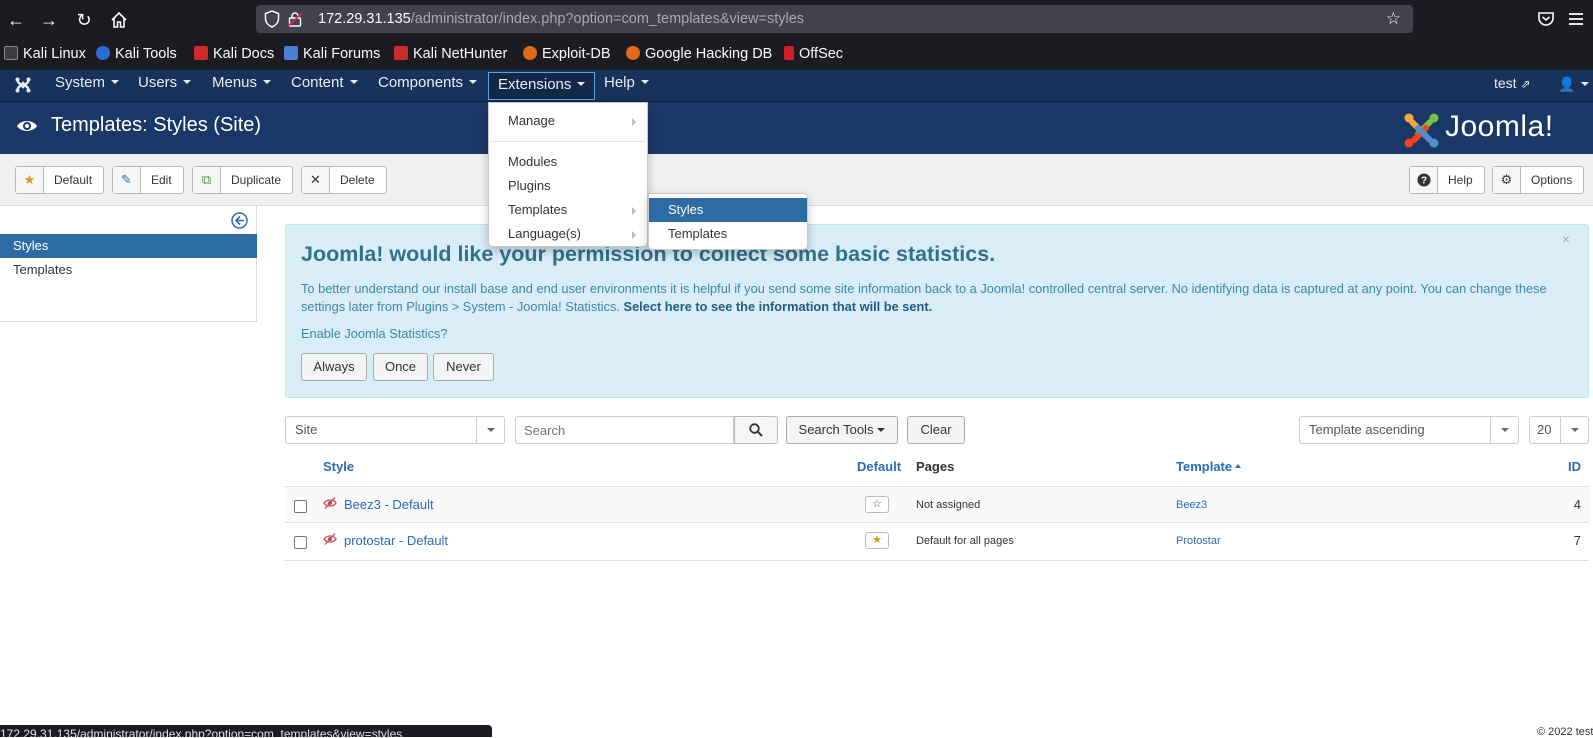  I want to click on insecure-lock-icon, so click(295, 19).